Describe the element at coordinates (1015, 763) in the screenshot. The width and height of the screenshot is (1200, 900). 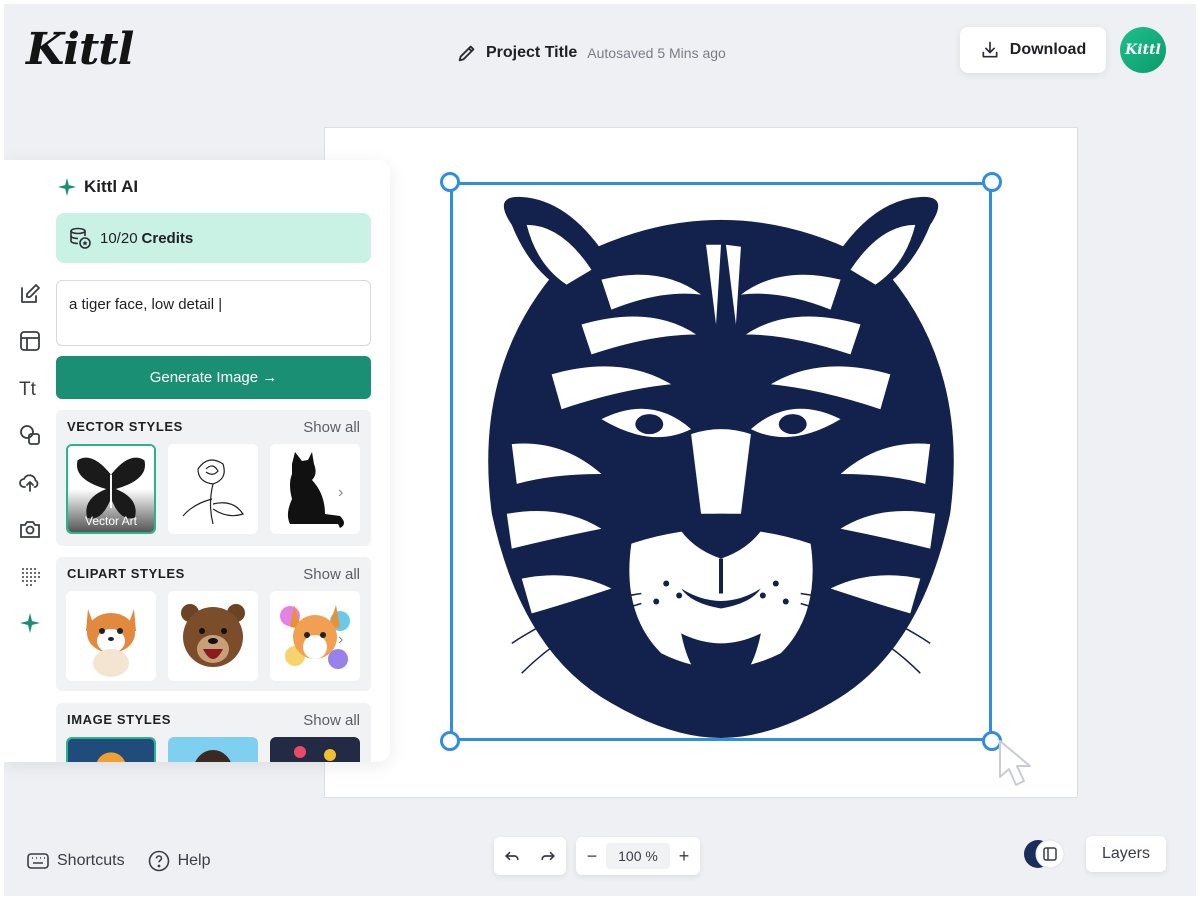
I see `mouse-cursor-icon` at that location.